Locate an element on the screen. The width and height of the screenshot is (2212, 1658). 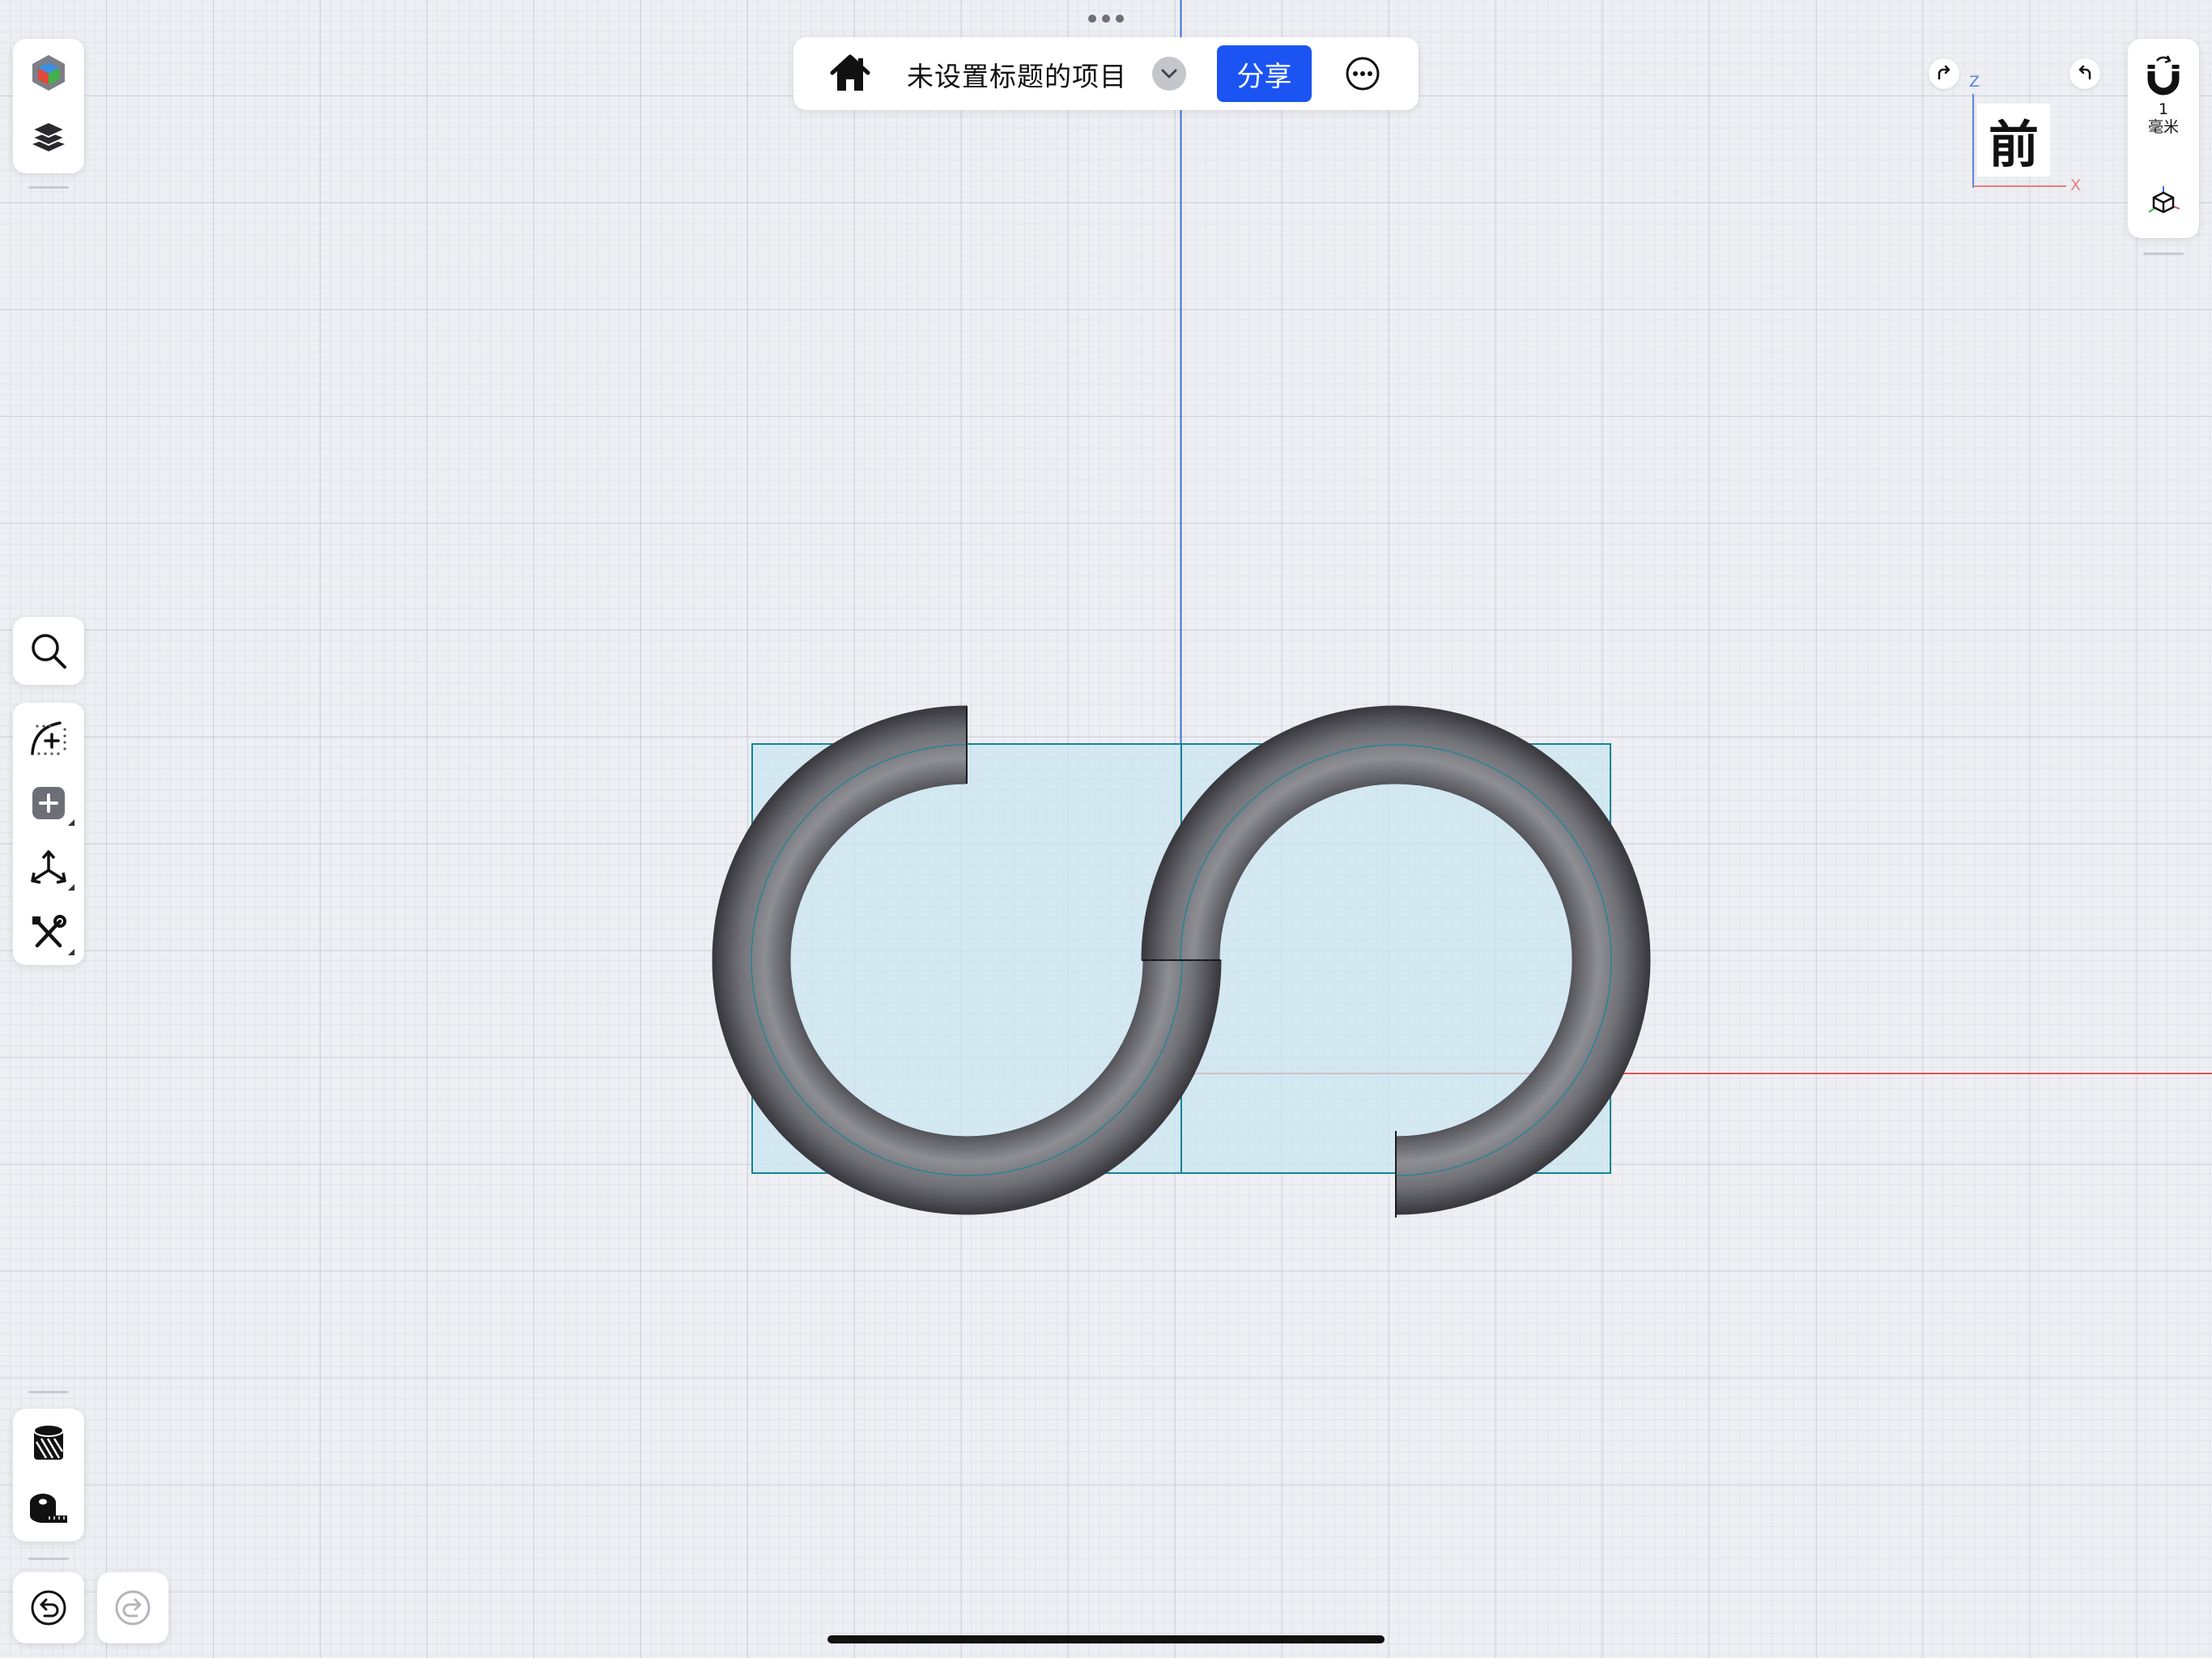
layers-icon is located at coordinates (49, 136).